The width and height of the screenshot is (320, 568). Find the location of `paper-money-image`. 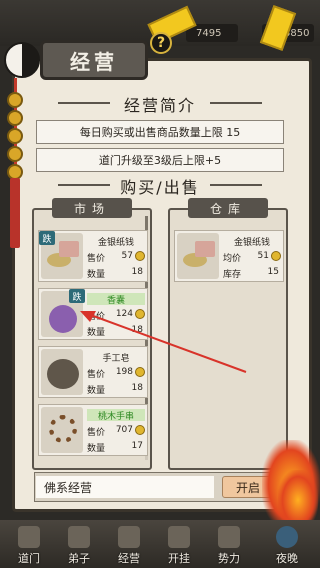

paper-money-image is located at coordinates (198, 256).